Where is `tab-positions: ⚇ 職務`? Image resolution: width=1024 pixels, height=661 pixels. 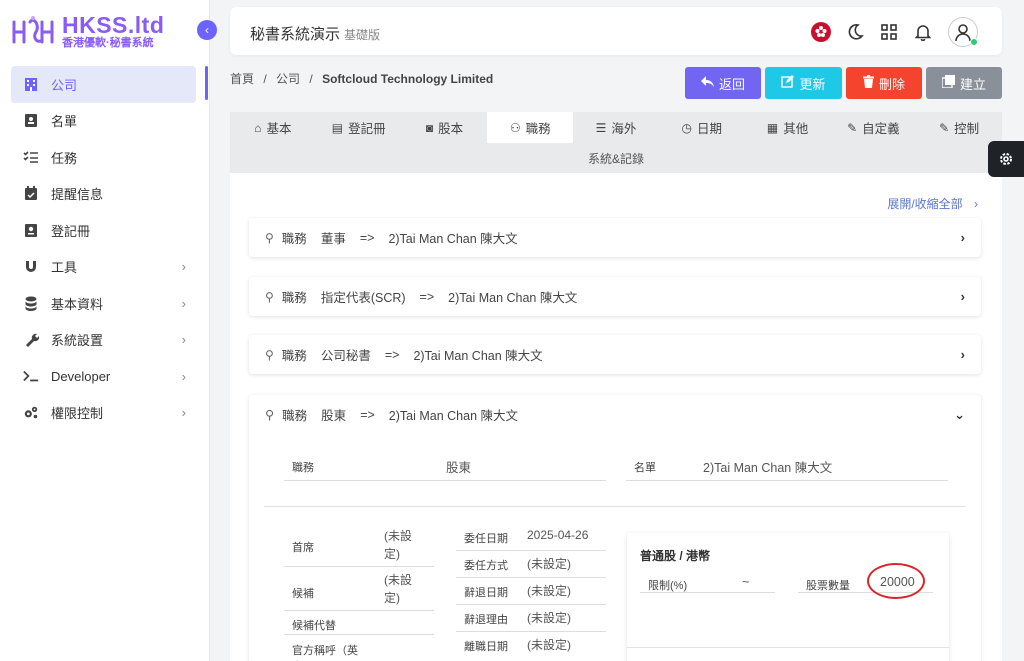 tab-positions: ⚇ 職務 is located at coordinates (530, 127).